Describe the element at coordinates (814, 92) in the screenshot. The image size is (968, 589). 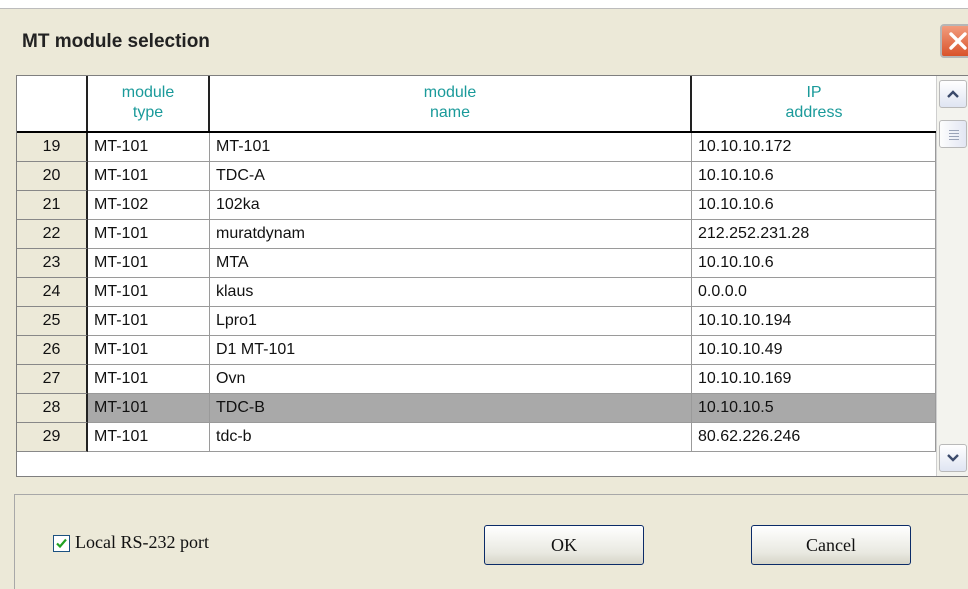
I see `header-line: IP` at that location.